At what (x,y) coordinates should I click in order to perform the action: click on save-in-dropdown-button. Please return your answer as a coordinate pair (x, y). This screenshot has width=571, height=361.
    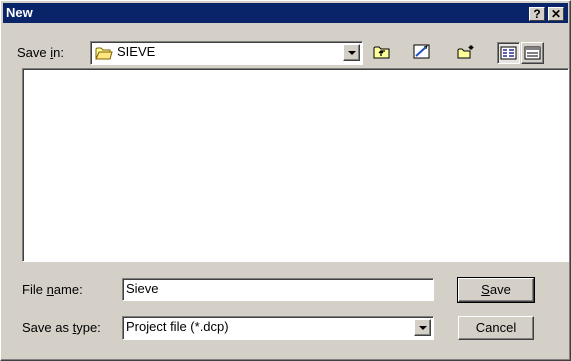
    Looking at the image, I should click on (351, 52).